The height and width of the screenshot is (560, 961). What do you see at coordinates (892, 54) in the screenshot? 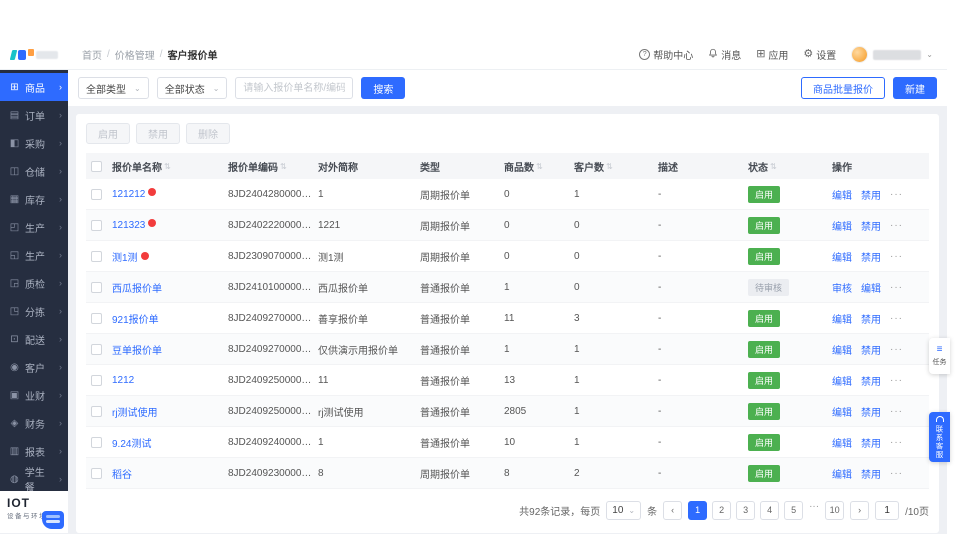
I see `user-menu: ⌄` at bounding box center [892, 54].